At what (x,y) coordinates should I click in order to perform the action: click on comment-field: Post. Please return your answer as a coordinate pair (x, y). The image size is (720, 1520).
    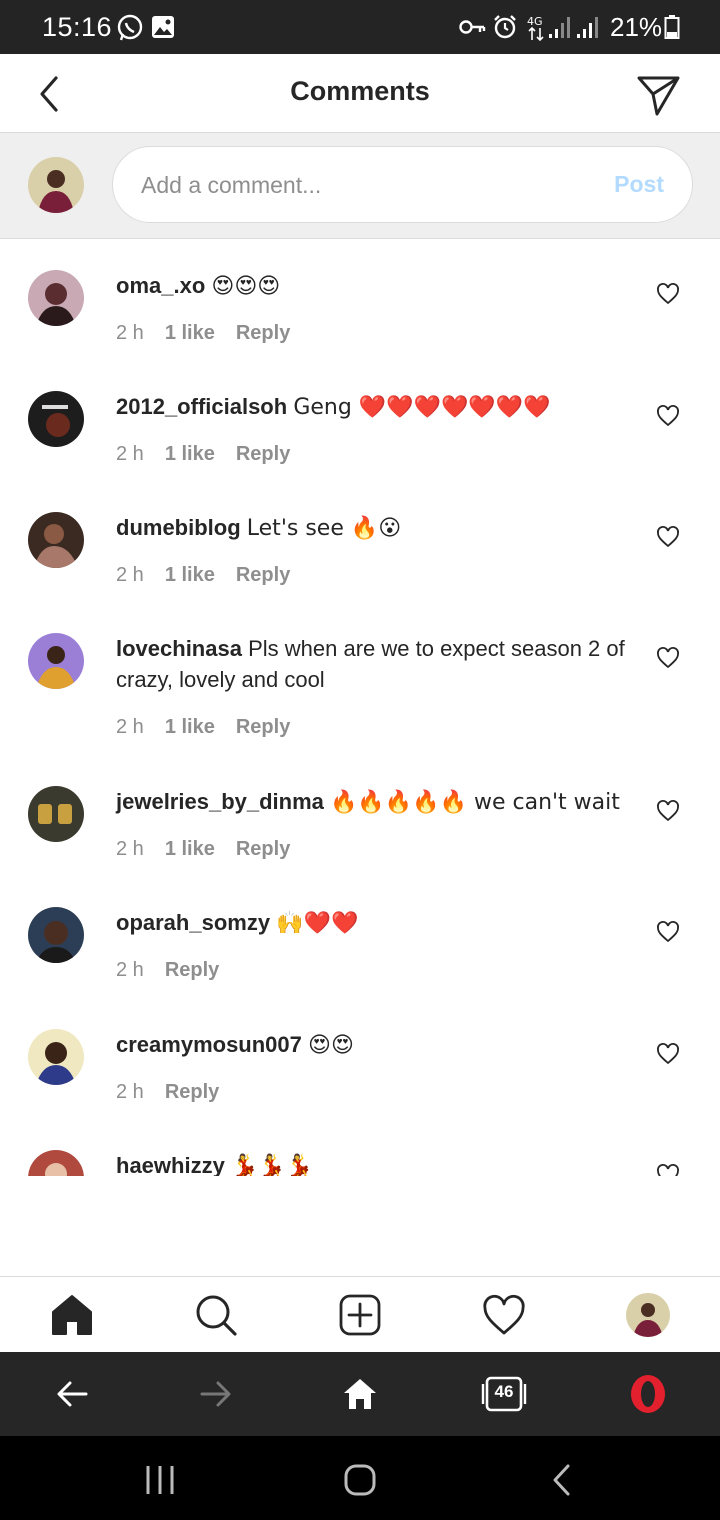
    Looking at the image, I should click on (402, 184).